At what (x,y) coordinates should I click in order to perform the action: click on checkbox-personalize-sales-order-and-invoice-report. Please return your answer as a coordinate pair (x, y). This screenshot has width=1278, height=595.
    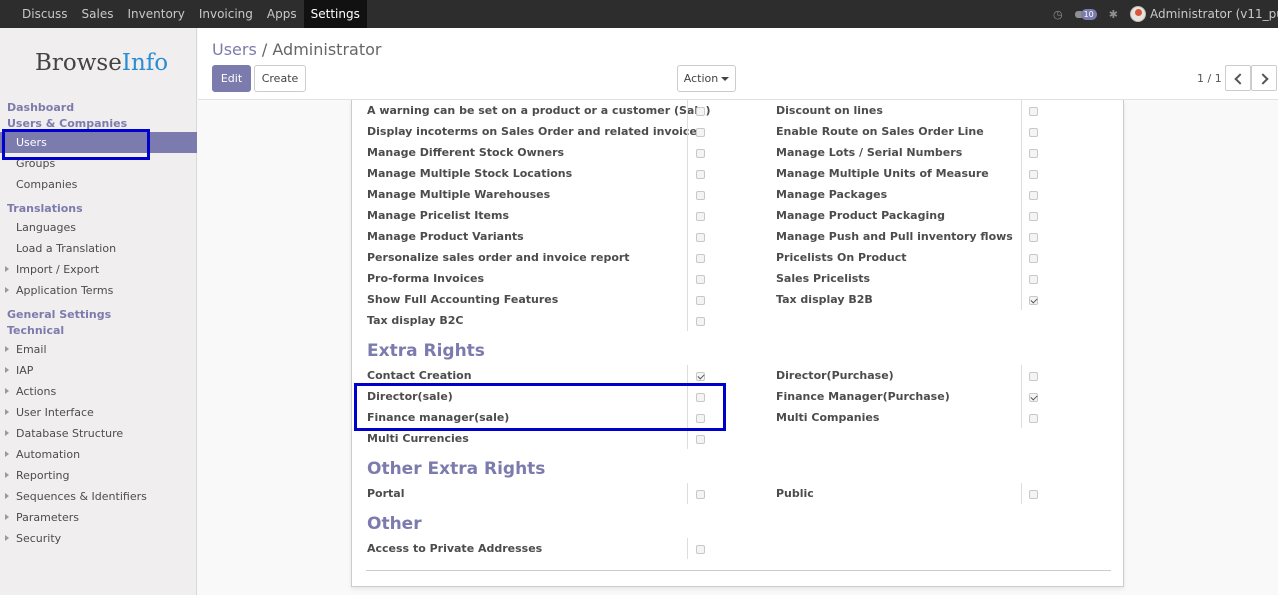
    Looking at the image, I should click on (700, 258).